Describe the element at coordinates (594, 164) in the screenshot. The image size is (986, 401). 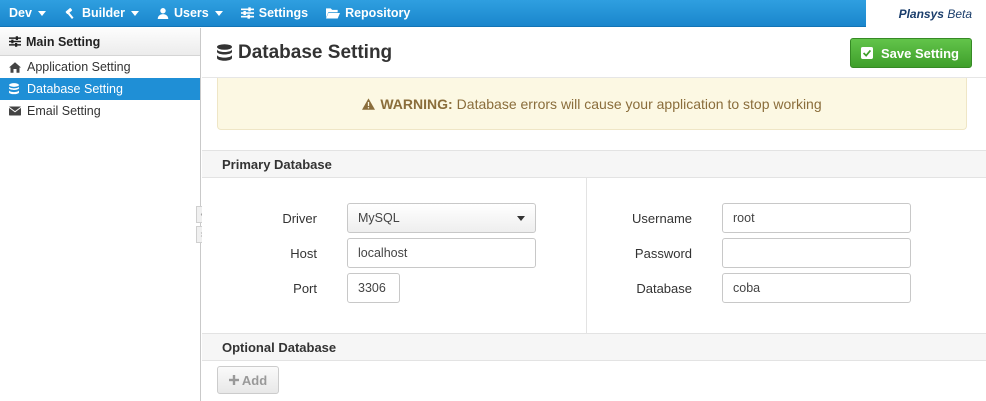
I see `primary-database-section-header: Primary Database` at that location.